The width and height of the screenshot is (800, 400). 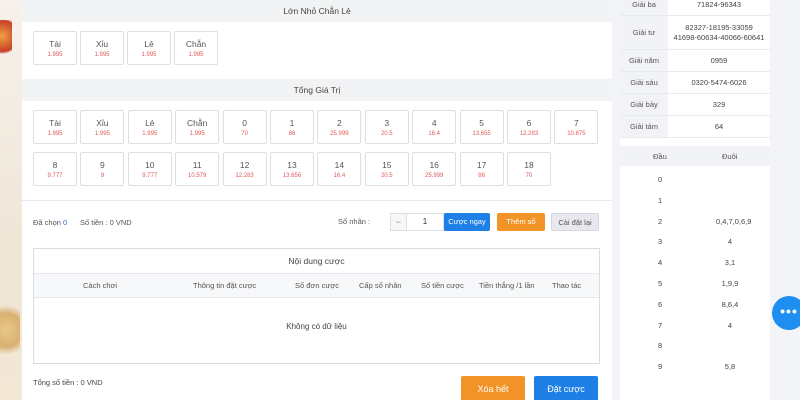 I want to click on bet-option-cell: 7 10.875, so click(x=576, y=127).